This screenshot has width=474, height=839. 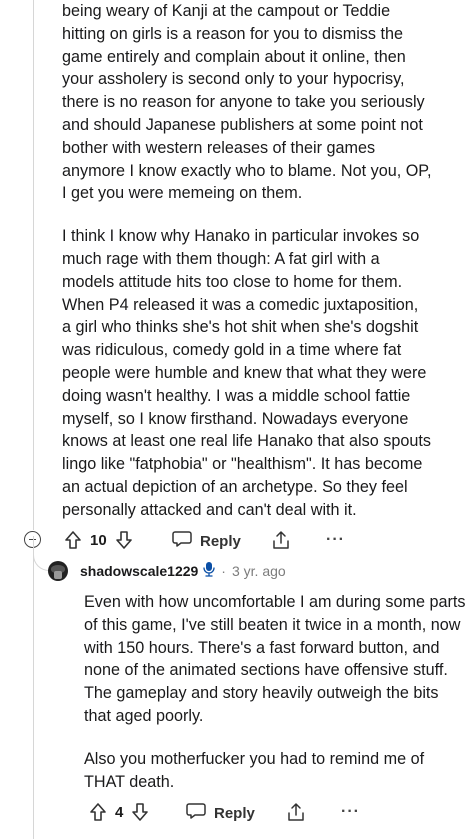 I want to click on vote-count: 4, so click(x=119, y=812).